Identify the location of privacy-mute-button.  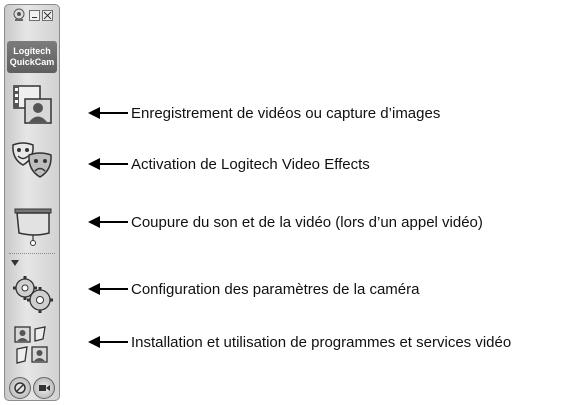
(32, 226).